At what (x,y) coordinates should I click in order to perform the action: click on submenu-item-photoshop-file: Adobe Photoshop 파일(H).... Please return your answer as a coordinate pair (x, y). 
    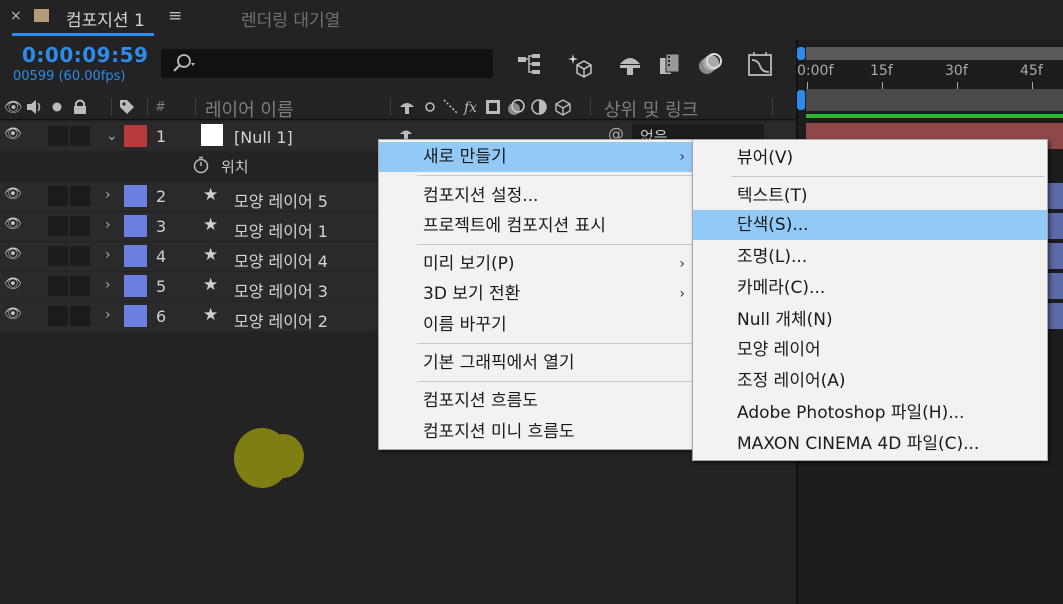
    Looking at the image, I should click on (870, 413).